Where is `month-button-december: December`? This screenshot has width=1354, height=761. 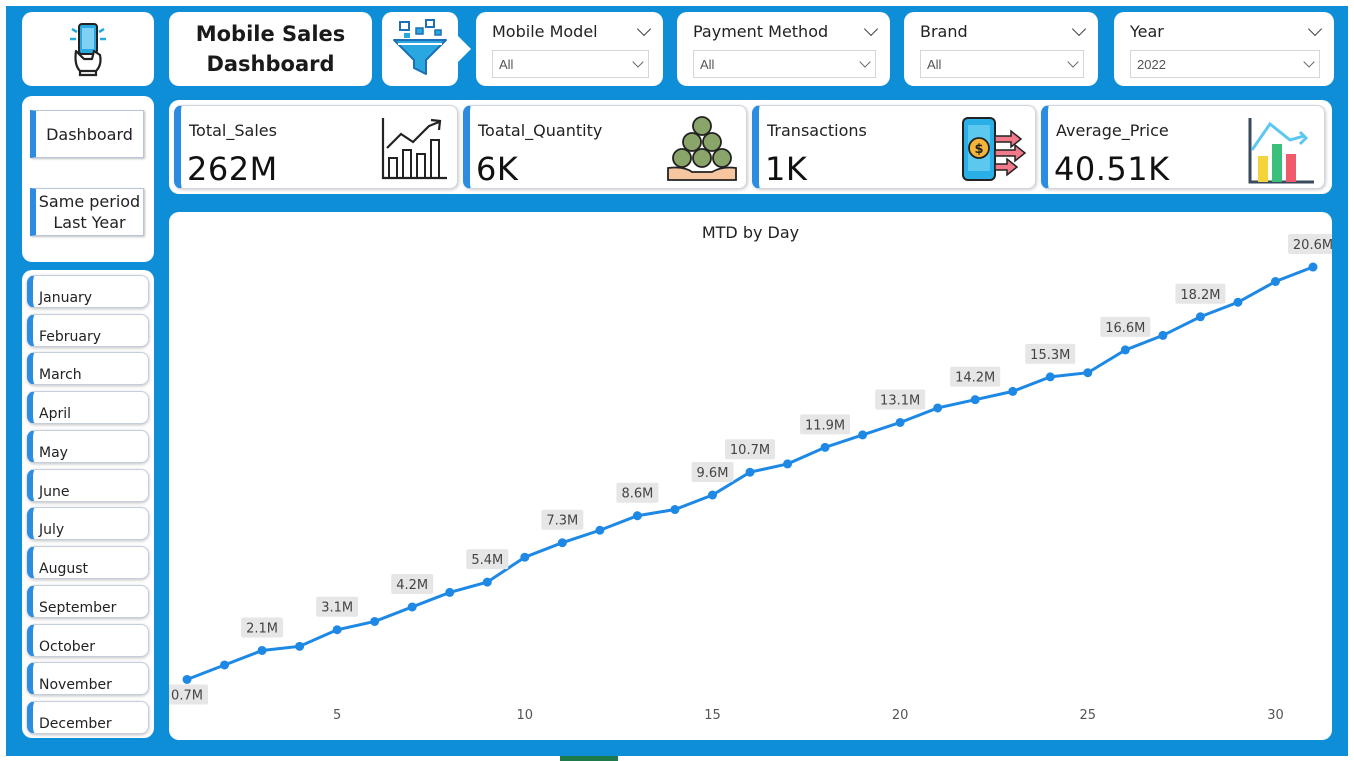 month-button-december: December is located at coordinates (88, 717).